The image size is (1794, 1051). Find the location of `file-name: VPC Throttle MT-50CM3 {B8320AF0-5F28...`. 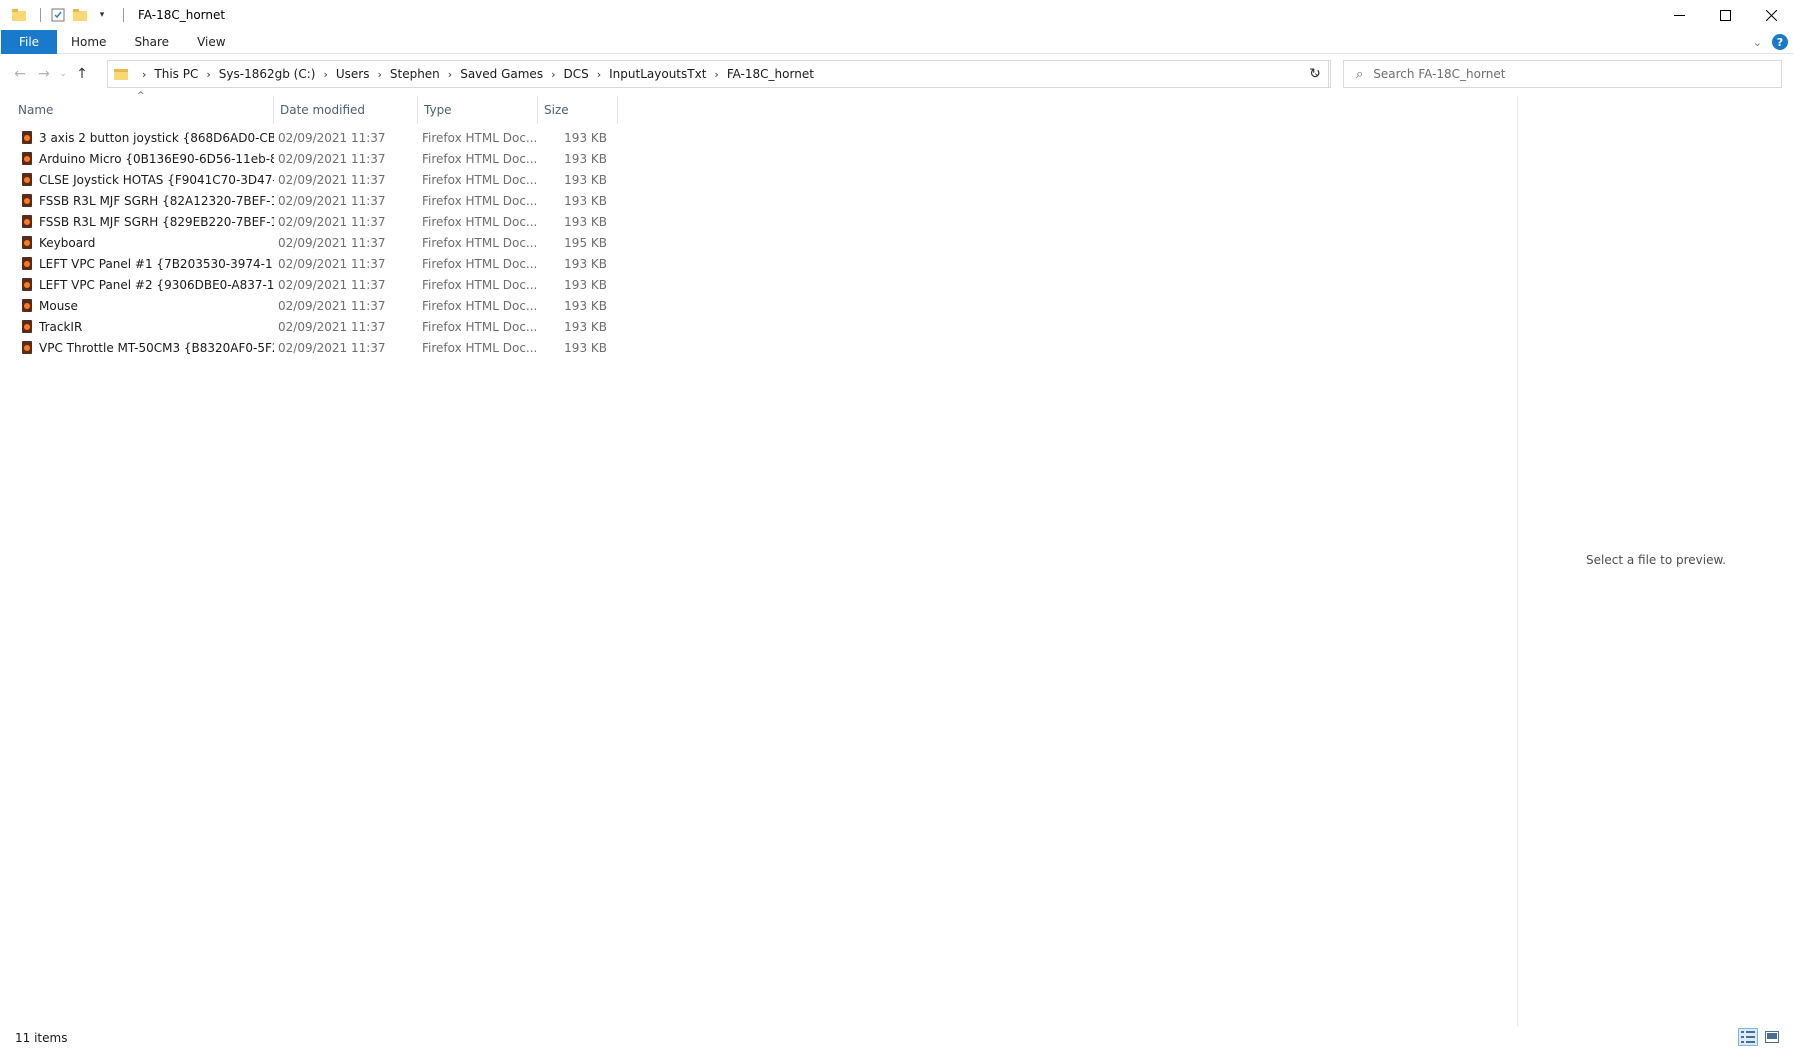

file-name: VPC Throttle MT-50CM3 {B8320AF0-5F28... is located at coordinates (156, 347).